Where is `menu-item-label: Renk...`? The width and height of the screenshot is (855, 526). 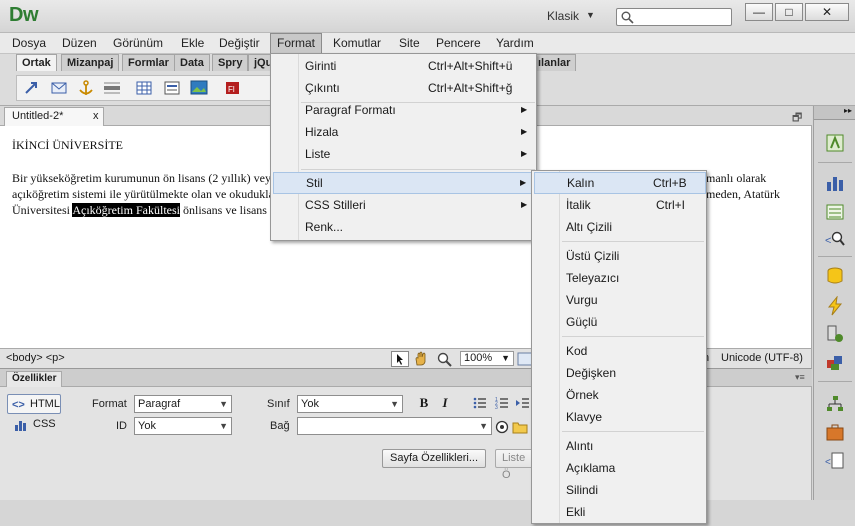
menu-item-label: Renk... is located at coordinates (324, 227).